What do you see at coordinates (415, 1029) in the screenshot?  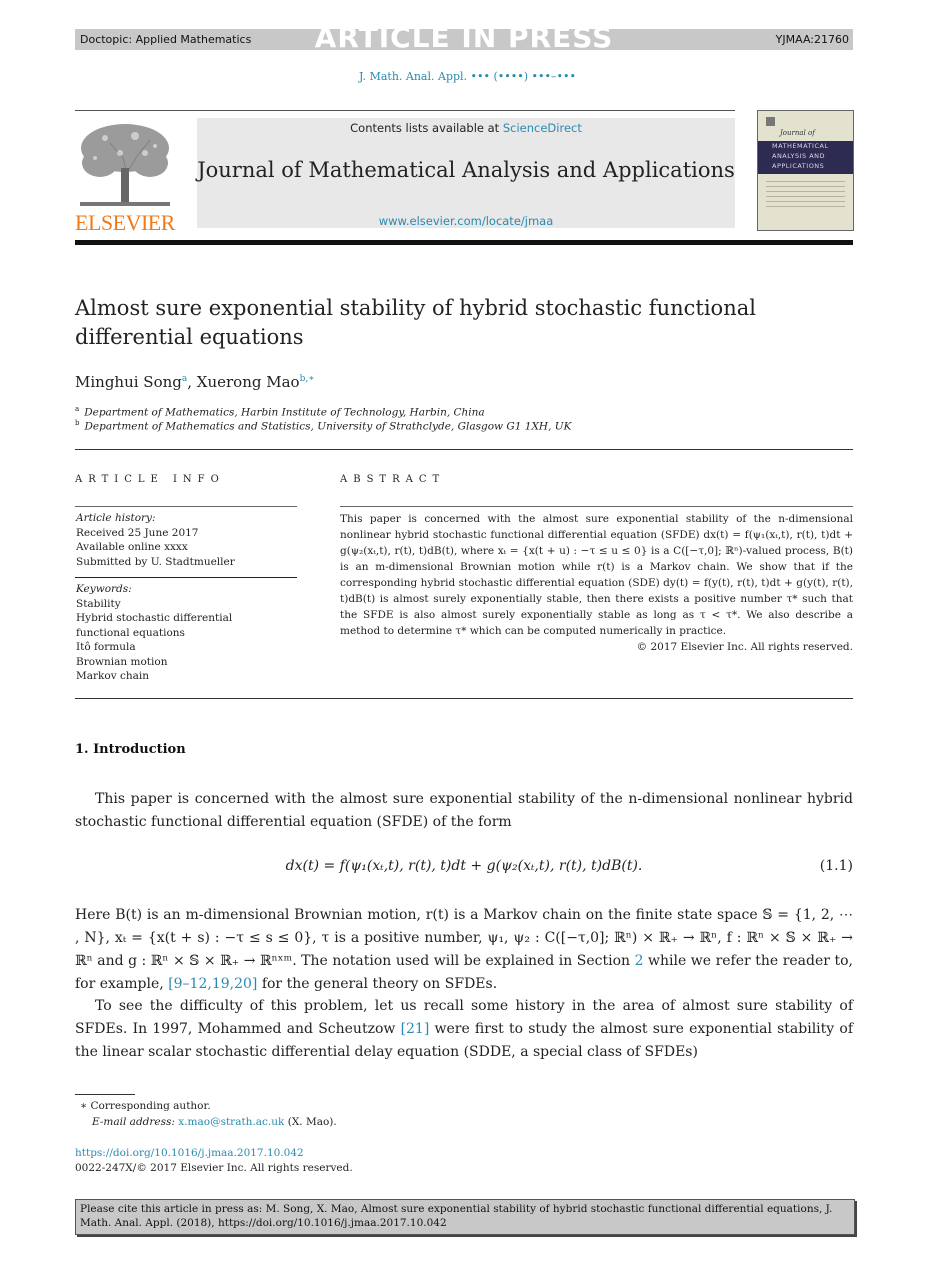 I see `citation-link: [21]` at bounding box center [415, 1029].